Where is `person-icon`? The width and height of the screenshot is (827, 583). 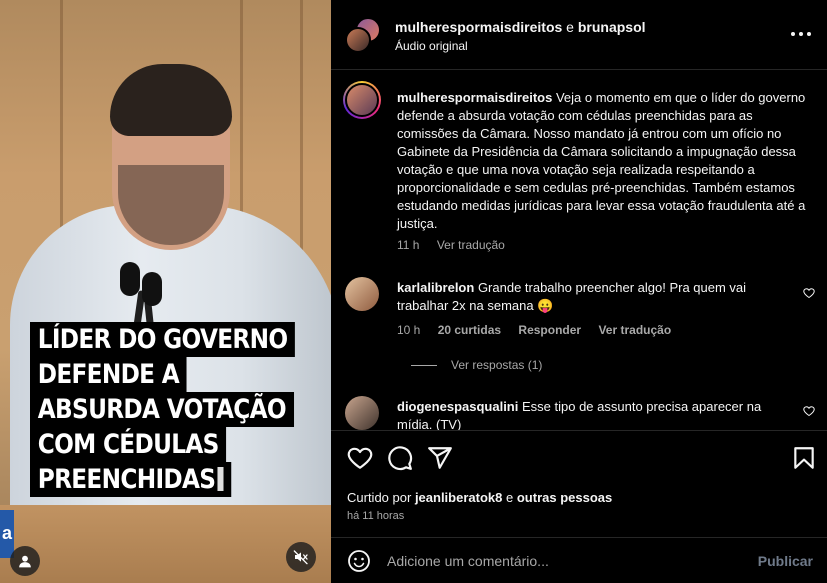
person-icon is located at coordinates (25, 561).